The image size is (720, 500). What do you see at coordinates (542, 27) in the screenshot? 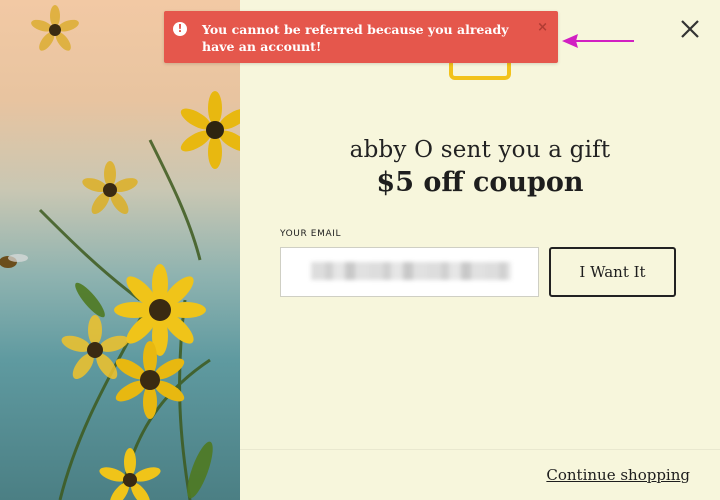
I see `toast-close-icon: ×` at bounding box center [542, 27].